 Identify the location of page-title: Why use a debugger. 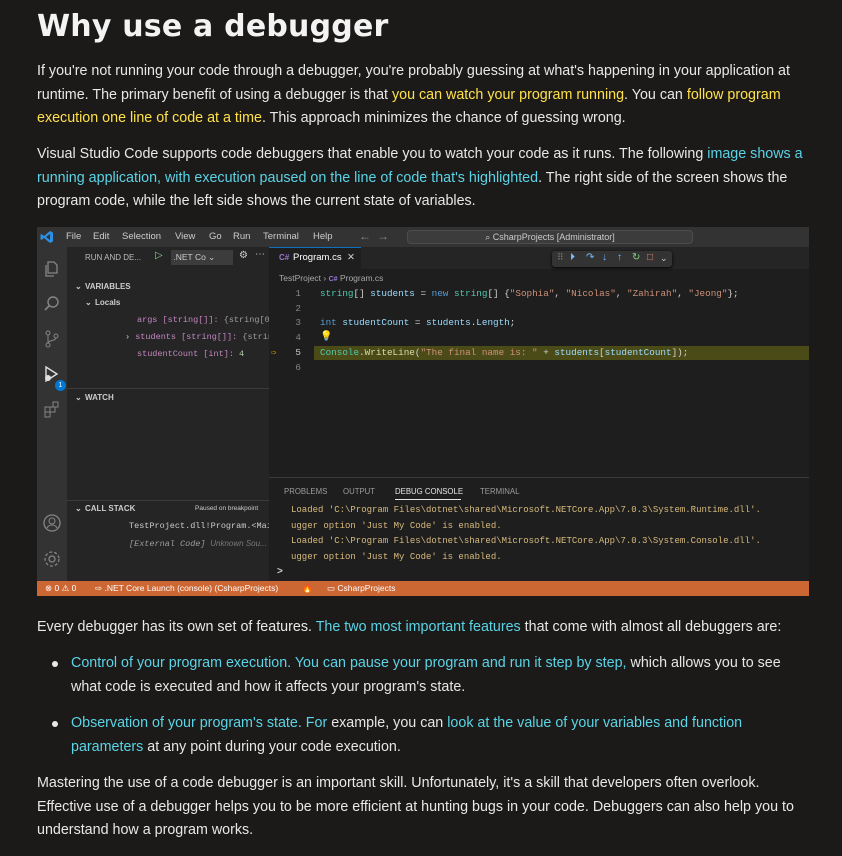
(213, 26).